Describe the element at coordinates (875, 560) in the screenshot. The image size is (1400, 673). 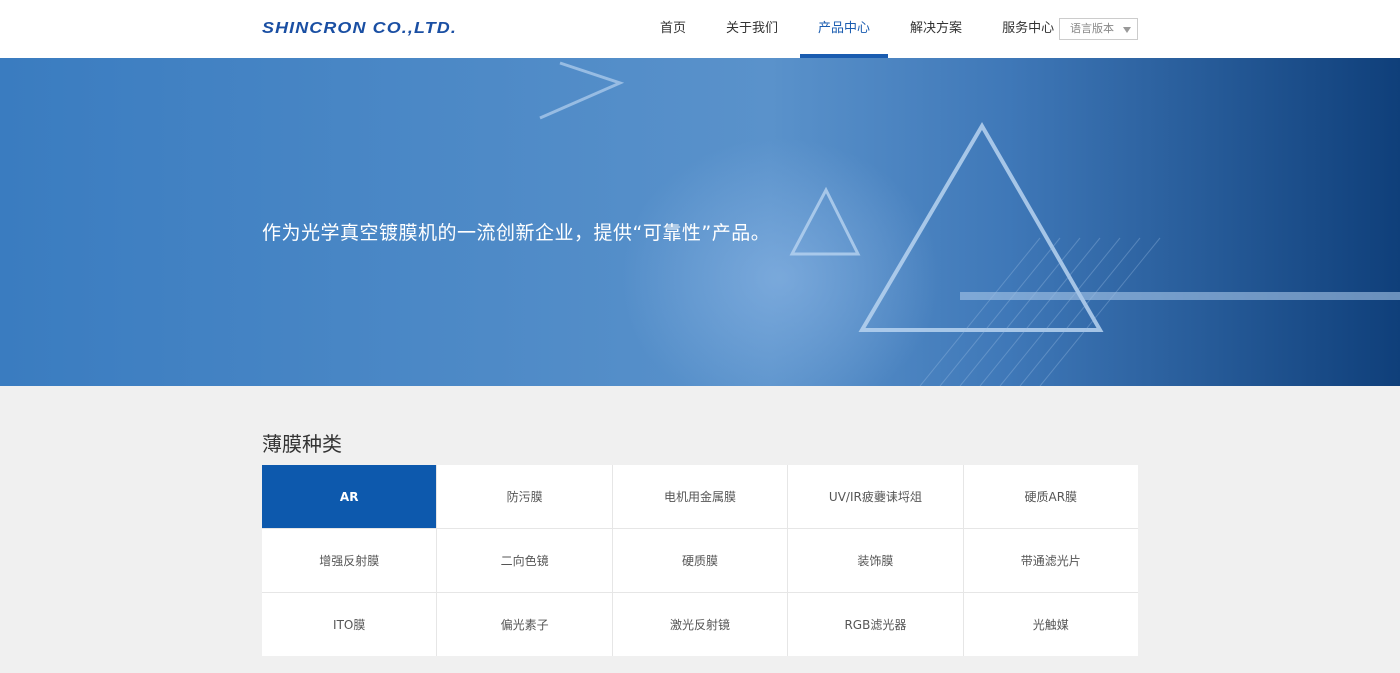
I see `film-type-decorative: 装饰膜` at that location.